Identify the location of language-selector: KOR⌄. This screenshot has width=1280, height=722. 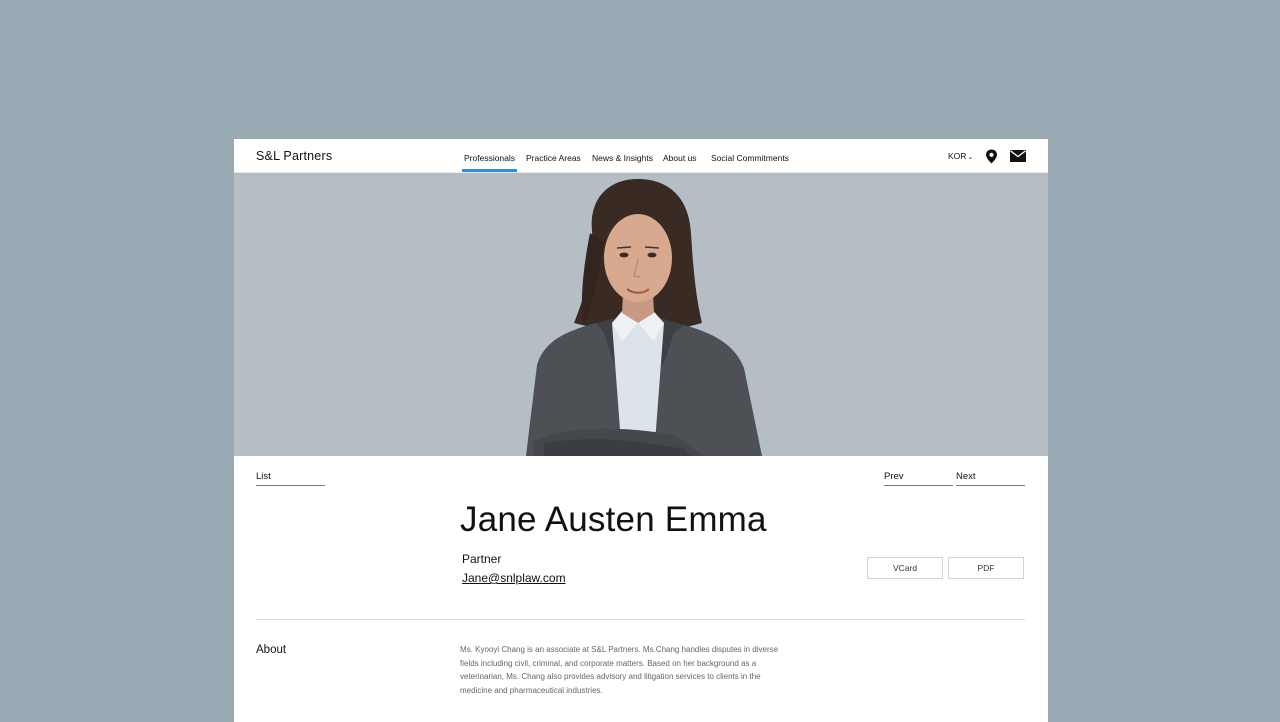
(960, 156).